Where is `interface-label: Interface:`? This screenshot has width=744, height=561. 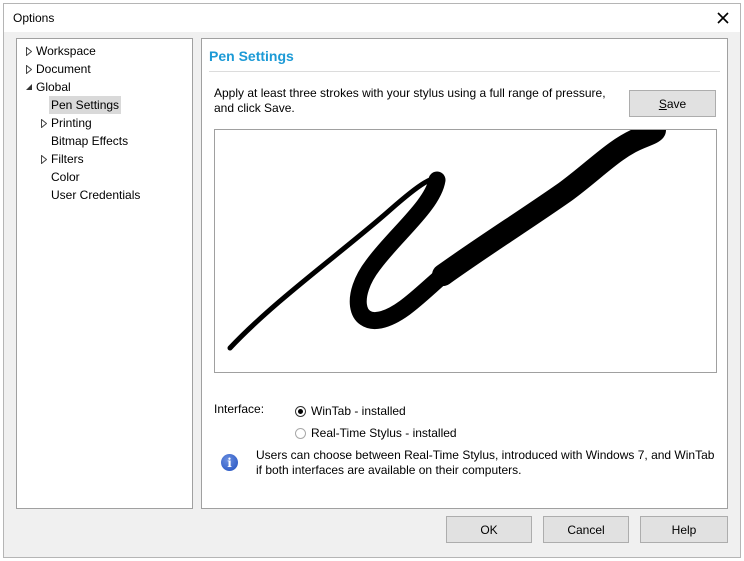 interface-label: Interface: is located at coordinates (239, 409).